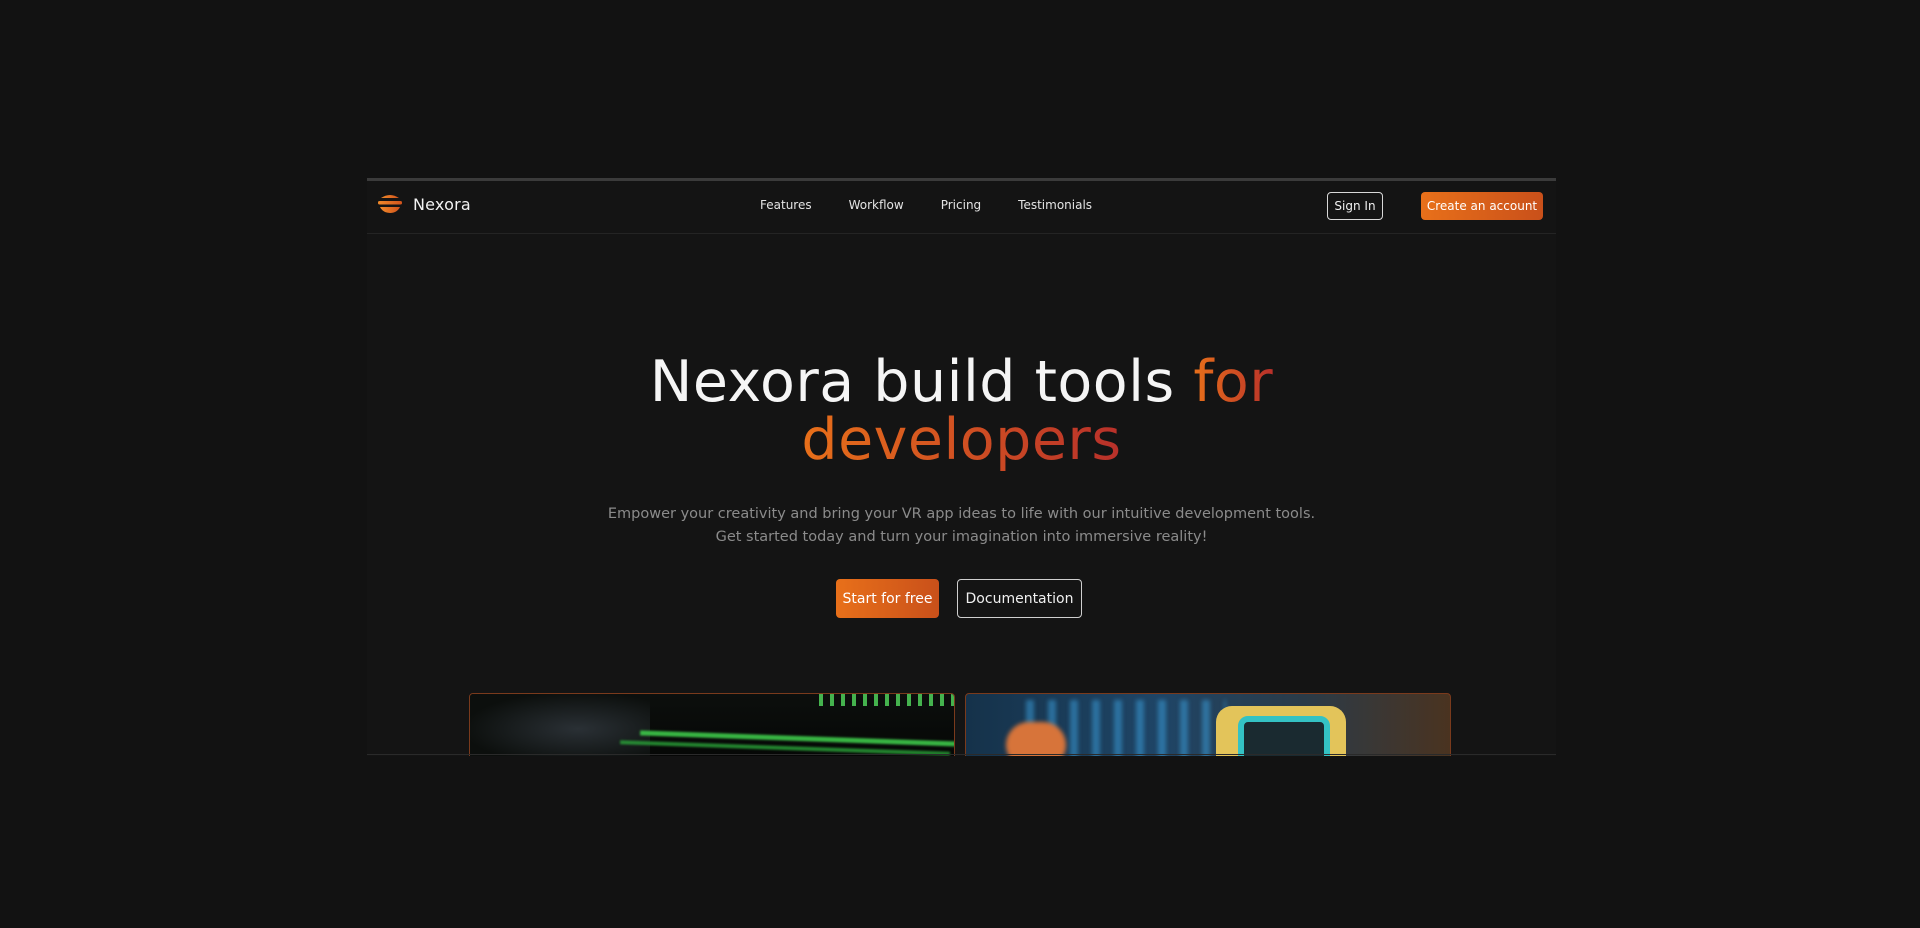 The width and height of the screenshot is (1920, 928). Describe the element at coordinates (921, 382) in the screenshot. I see `hero-title-main: Nexora build tools` at that location.